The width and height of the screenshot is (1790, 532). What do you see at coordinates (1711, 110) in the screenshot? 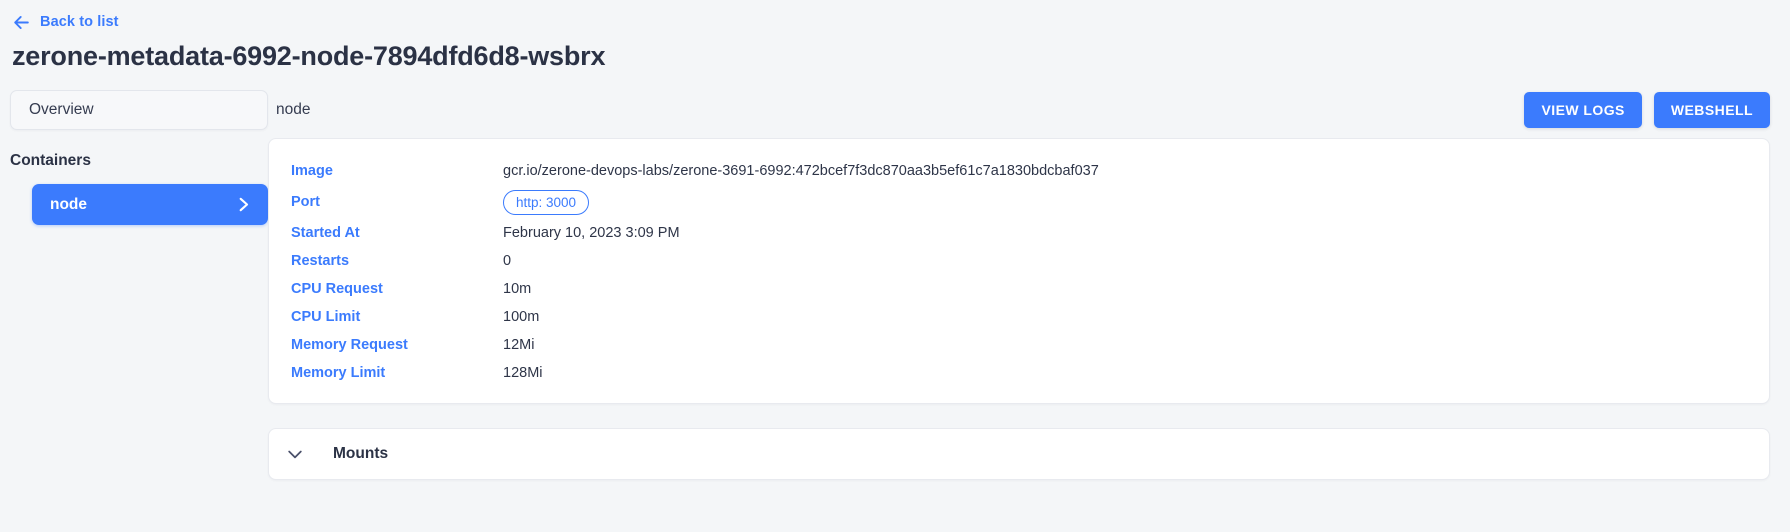
I see `webshell-button: WEBSHELL` at bounding box center [1711, 110].